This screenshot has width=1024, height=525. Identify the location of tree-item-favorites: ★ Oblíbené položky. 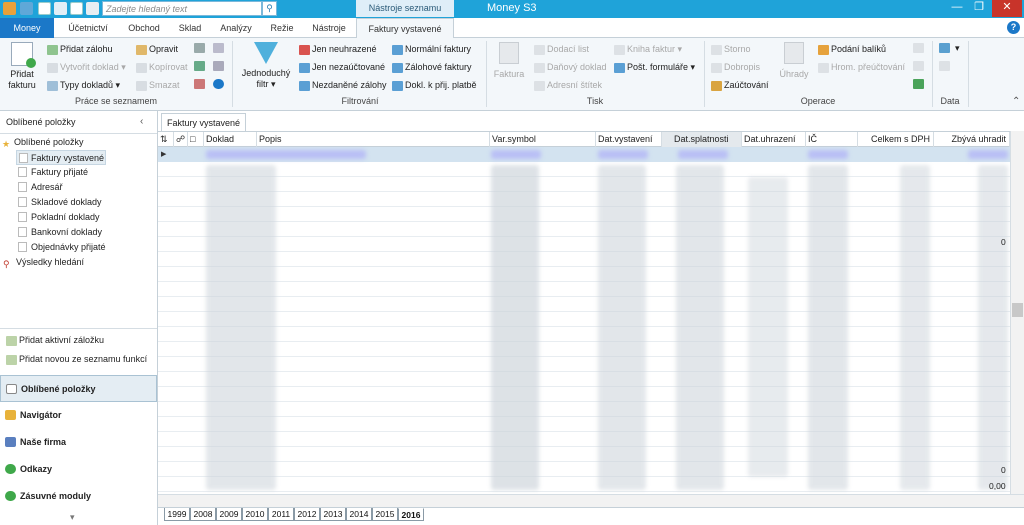
(53, 142).